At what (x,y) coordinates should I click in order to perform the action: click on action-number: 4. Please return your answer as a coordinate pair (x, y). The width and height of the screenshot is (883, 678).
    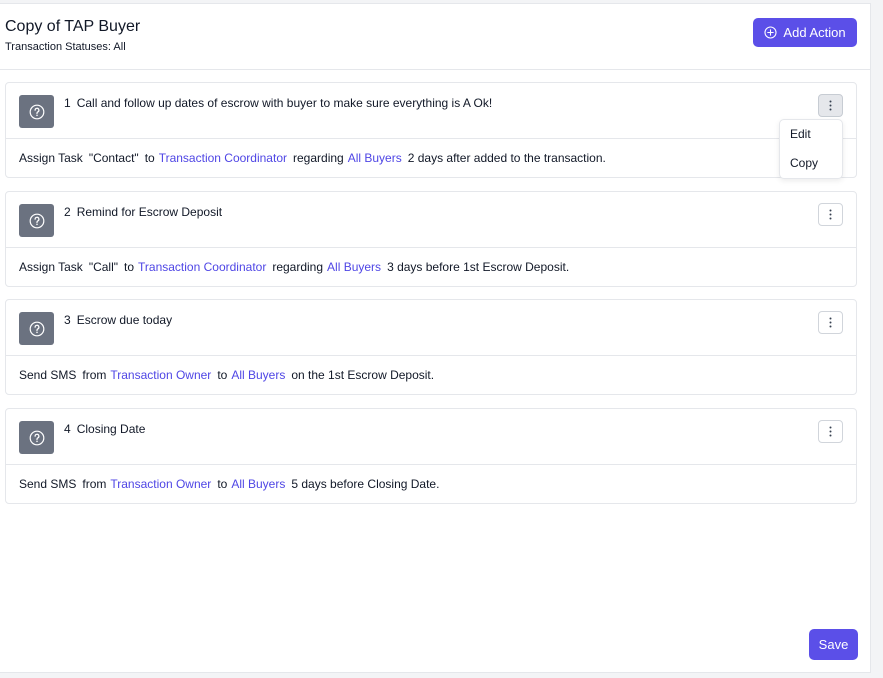
    Looking at the image, I should click on (67, 429).